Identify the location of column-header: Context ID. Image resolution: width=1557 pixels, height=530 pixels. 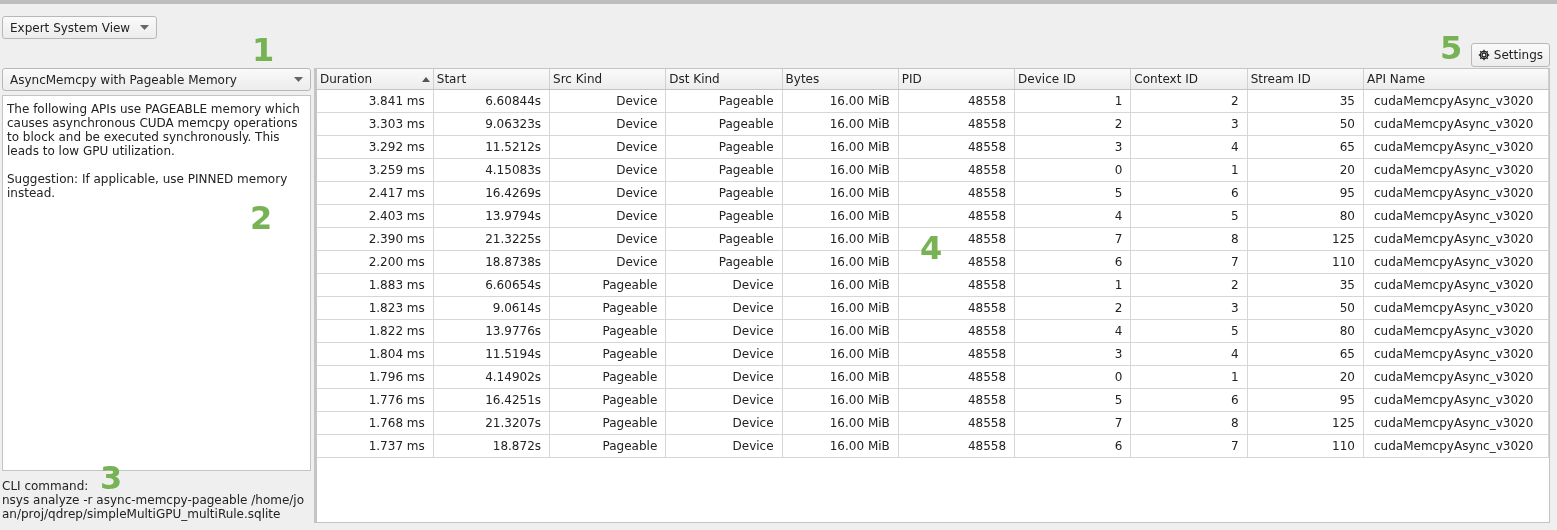
(1189, 79).